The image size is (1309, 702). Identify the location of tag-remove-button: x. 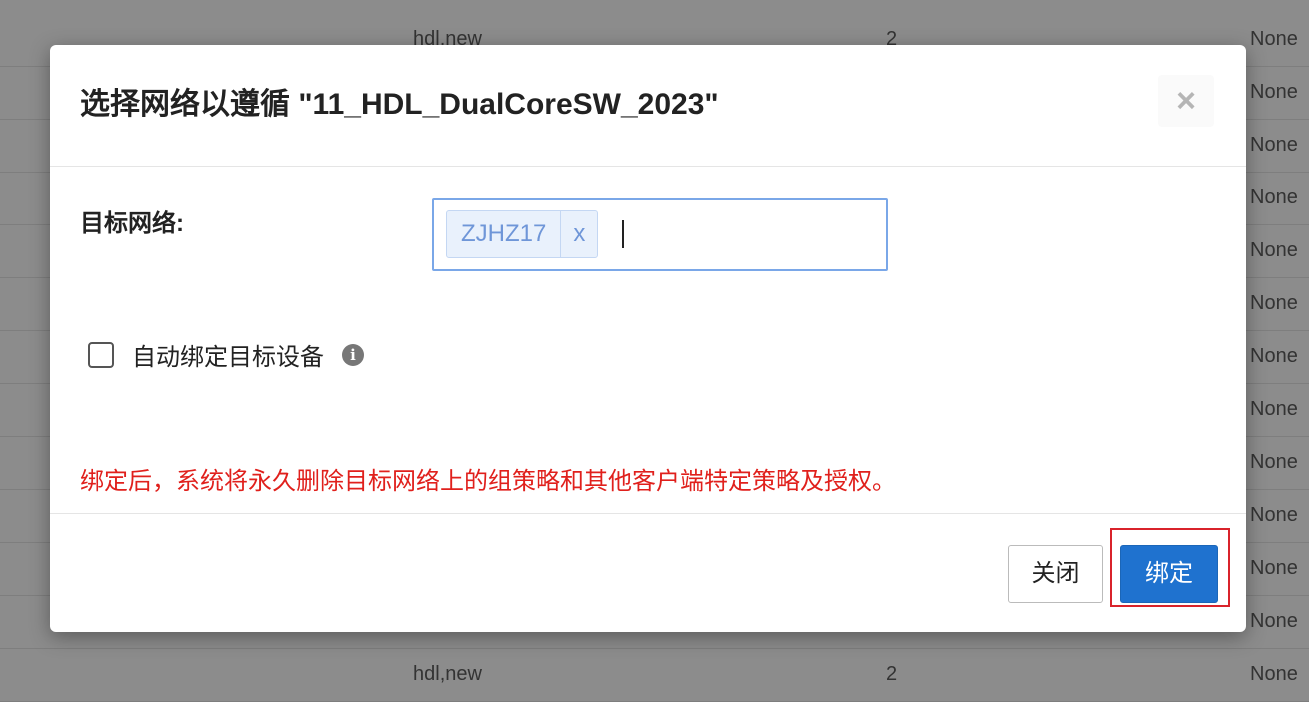
(578, 234).